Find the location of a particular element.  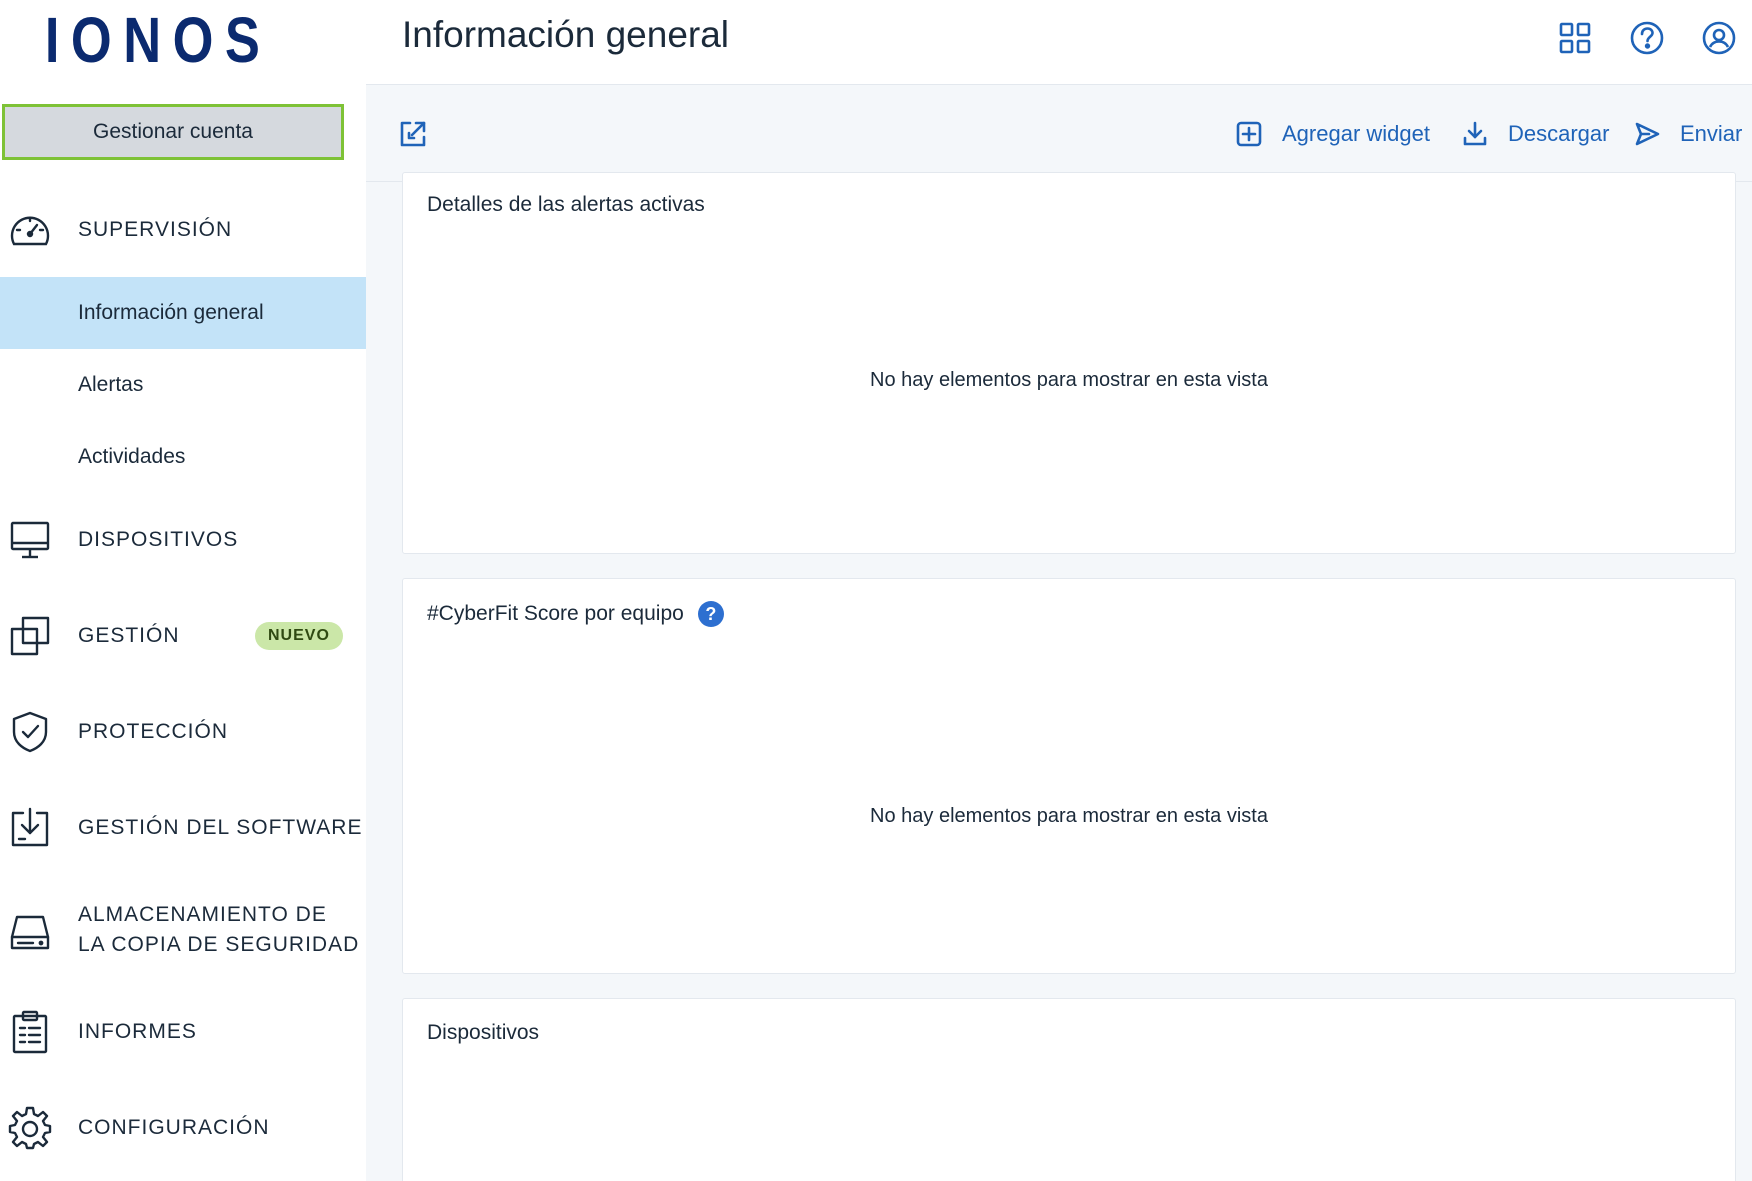

clipboard-report-icon is located at coordinates (30, 1032).